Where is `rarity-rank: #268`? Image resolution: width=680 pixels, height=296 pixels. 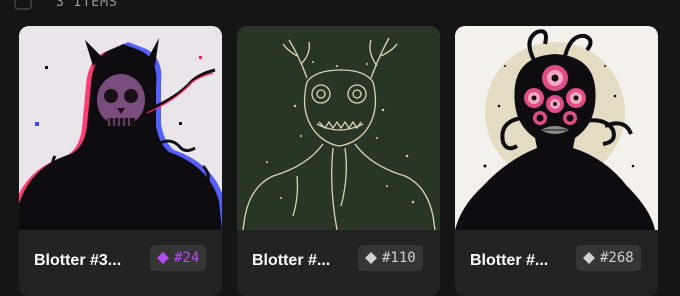 rarity-rank: #268 is located at coordinates (617, 258).